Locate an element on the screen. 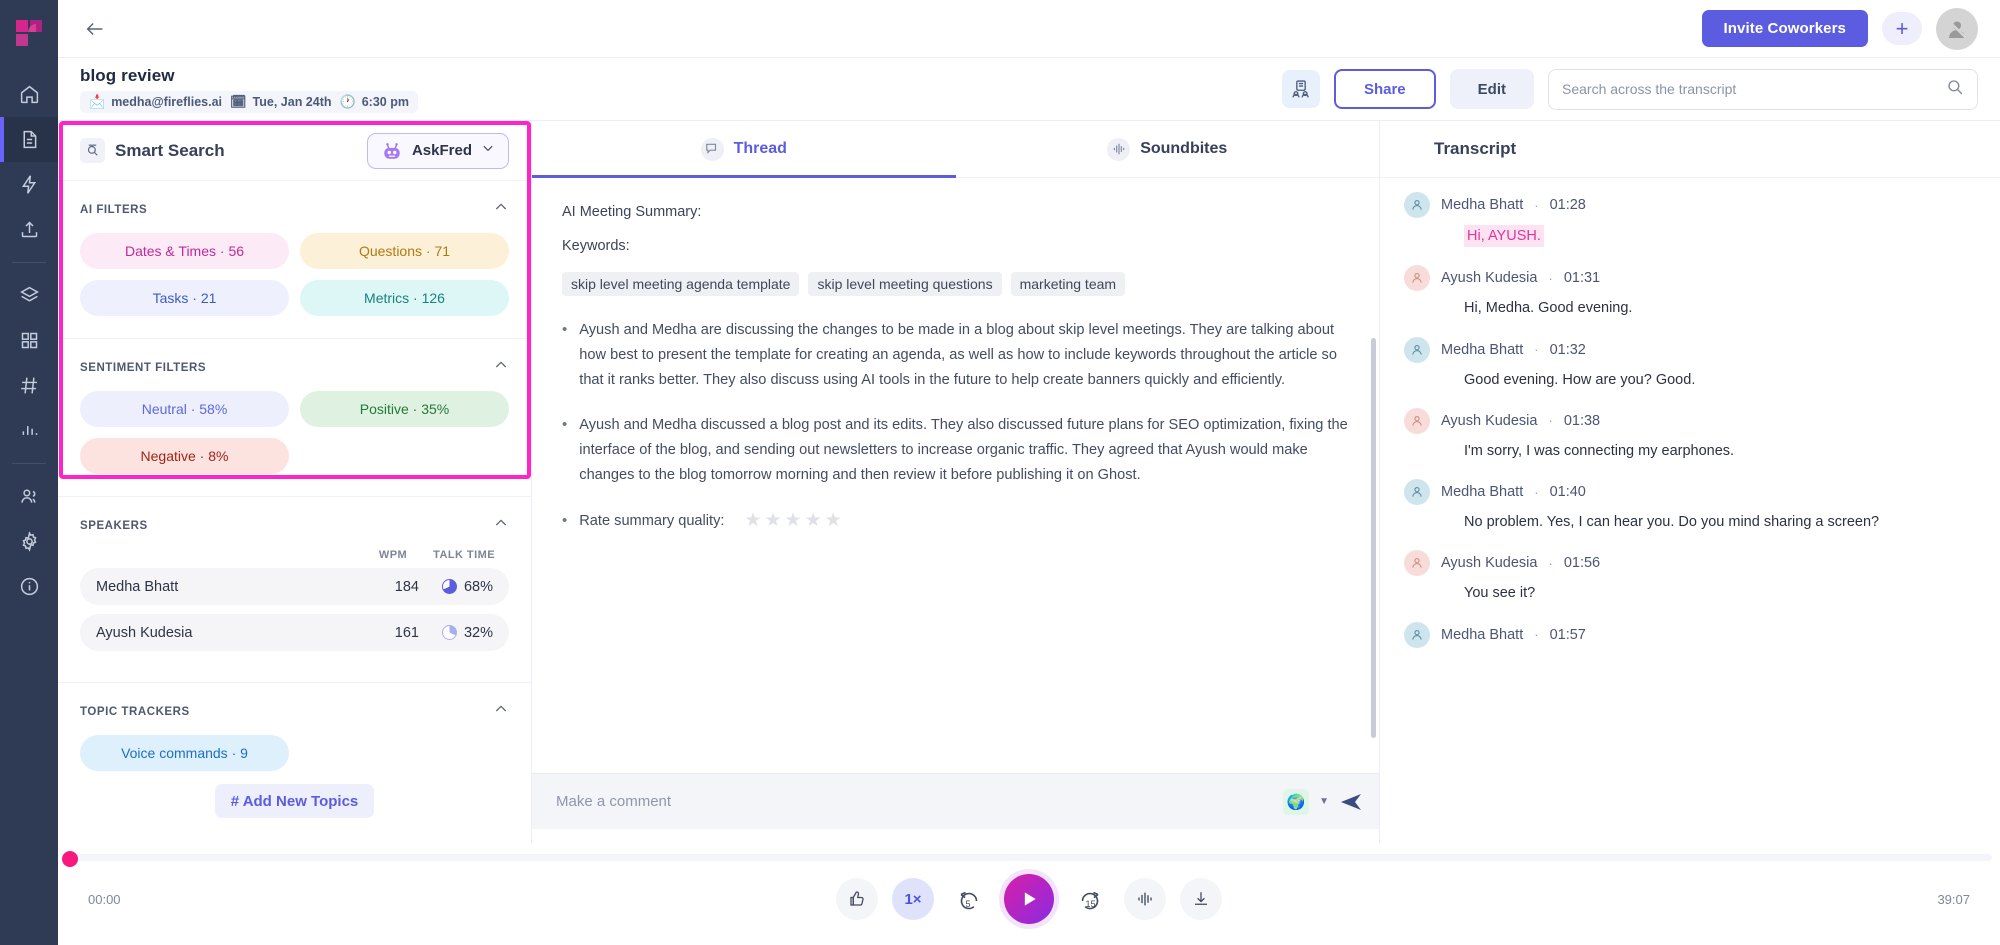  transcript-timestamp: 01:32 is located at coordinates (1568, 350).